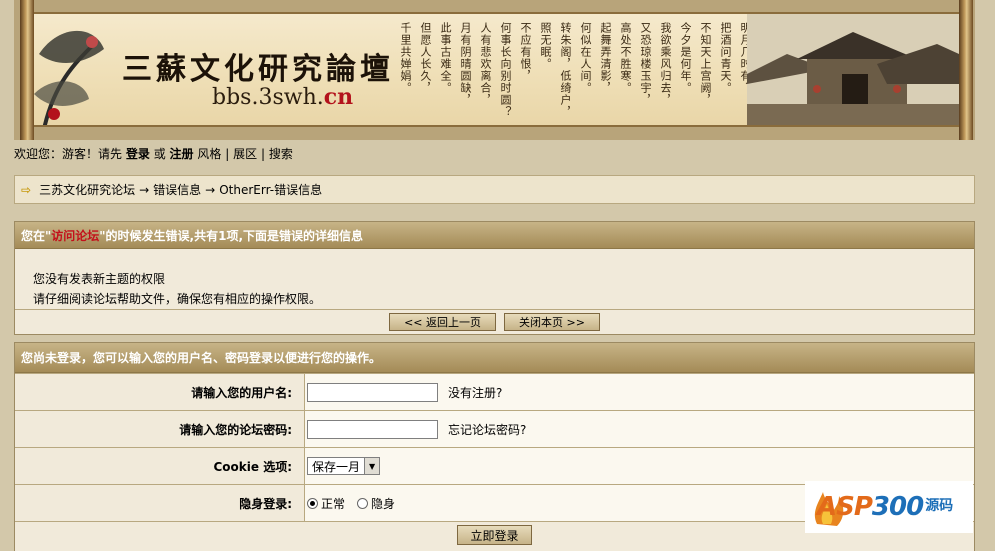 The image size is (995, 551). What do you see at coordinates (645, 64) in the screenshot?
I see `poem-column: 又恐琼楼玉宇，` at bounding box center [645, 64].